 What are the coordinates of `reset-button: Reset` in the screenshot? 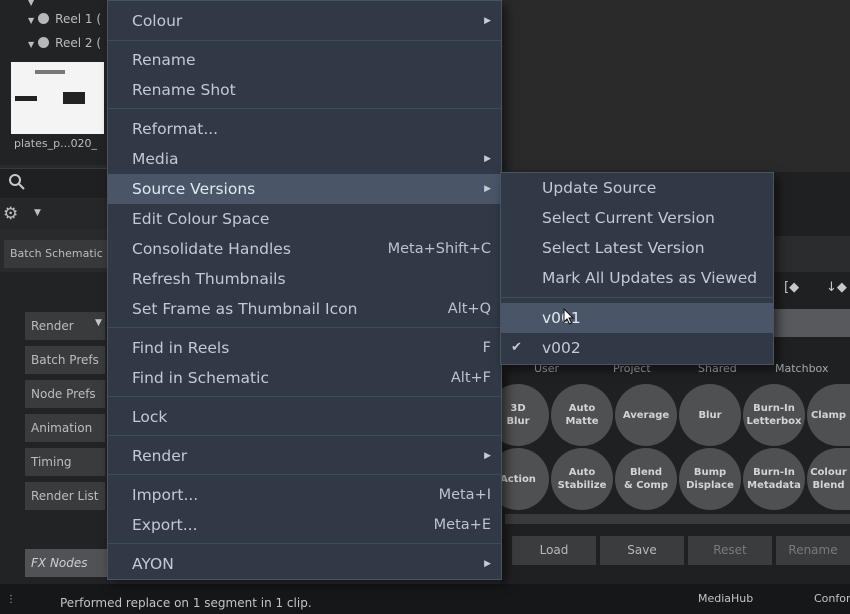 It's located at (730, 550).